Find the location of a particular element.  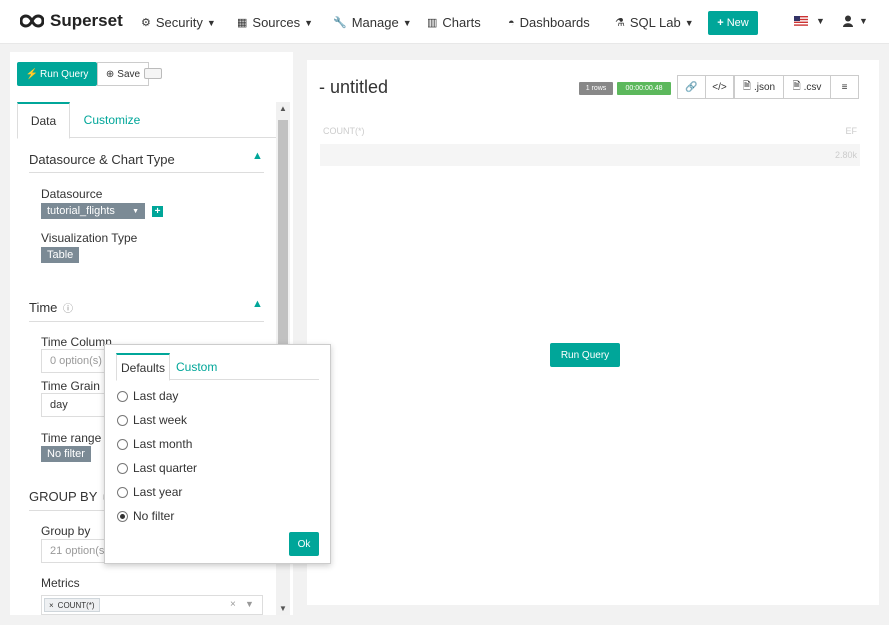

cogs-icon: ⚙ is located at coordinates (146, 23).